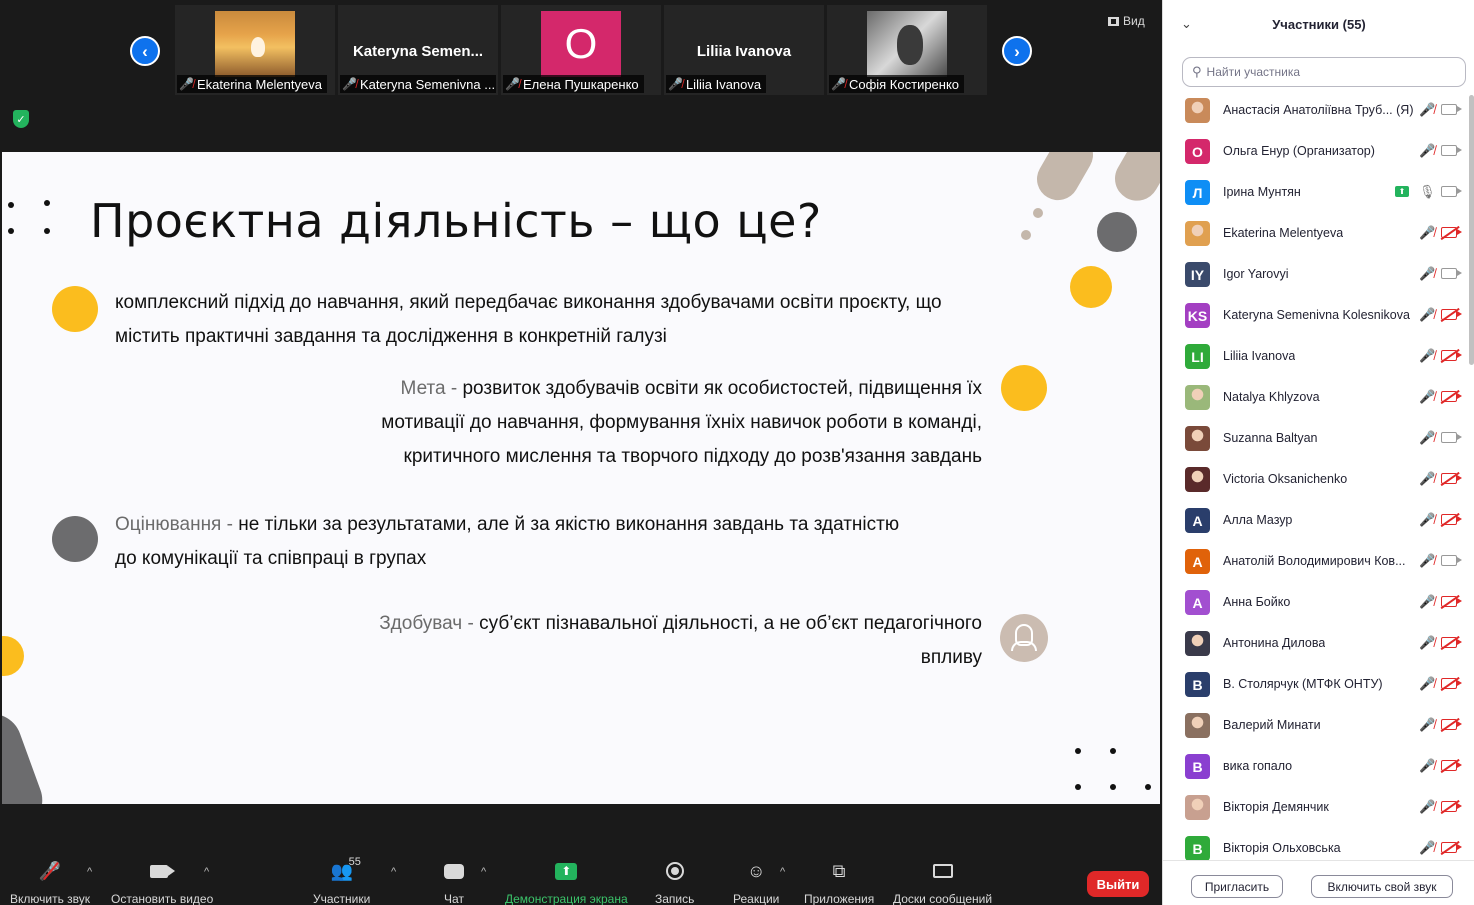 Image resolution: width=1474 pixels, height=905 pixels. Describe the element at coordinates (1316, 315) in the screenshot. I see `participant-row: KS Kateryna Semenivna Kolesnikova 🎤̸` at that location.